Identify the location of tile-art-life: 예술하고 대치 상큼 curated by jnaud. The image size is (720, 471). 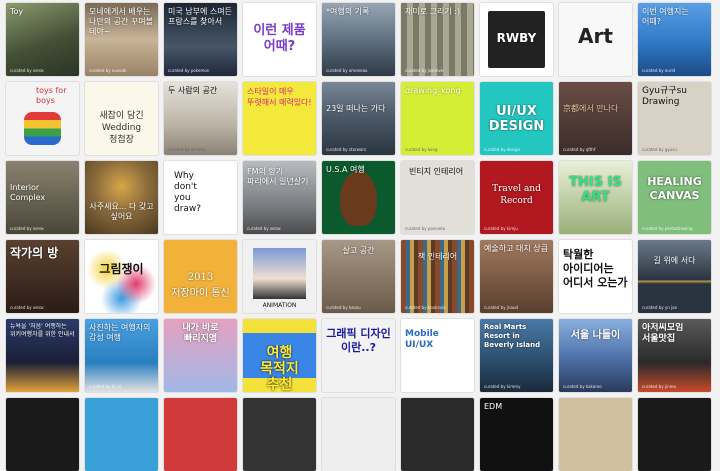
(516, 276).